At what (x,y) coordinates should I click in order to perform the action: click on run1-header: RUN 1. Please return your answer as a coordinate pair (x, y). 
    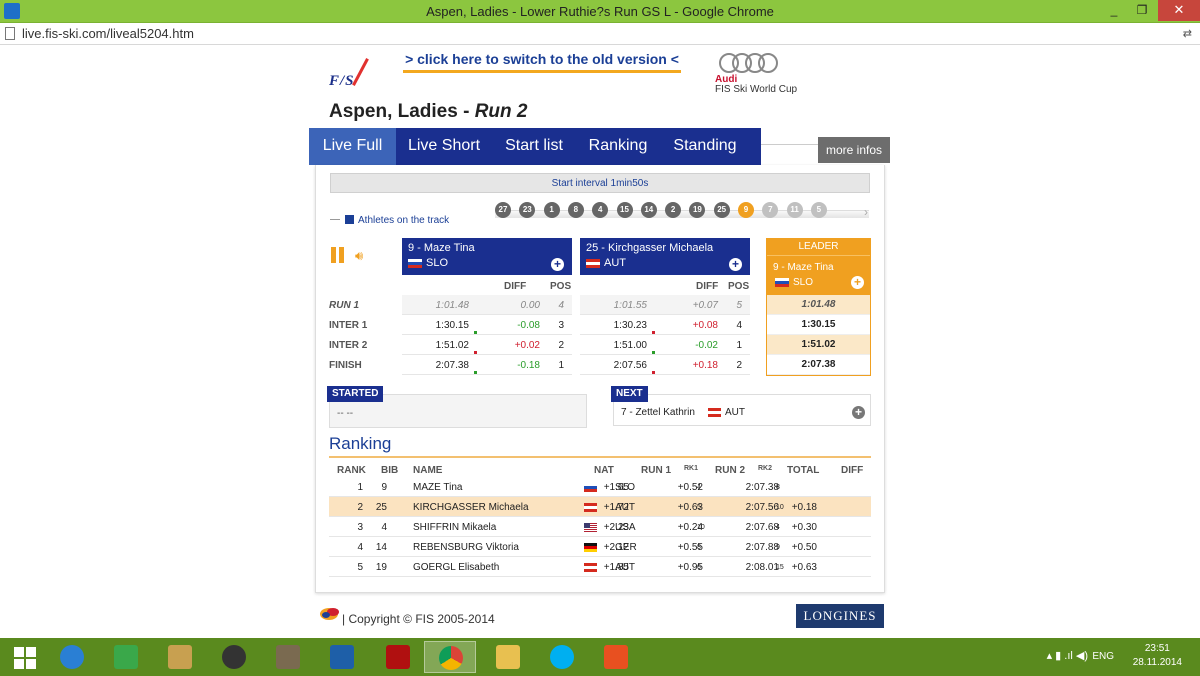
    Looking at the image, I should click on (656, 470).